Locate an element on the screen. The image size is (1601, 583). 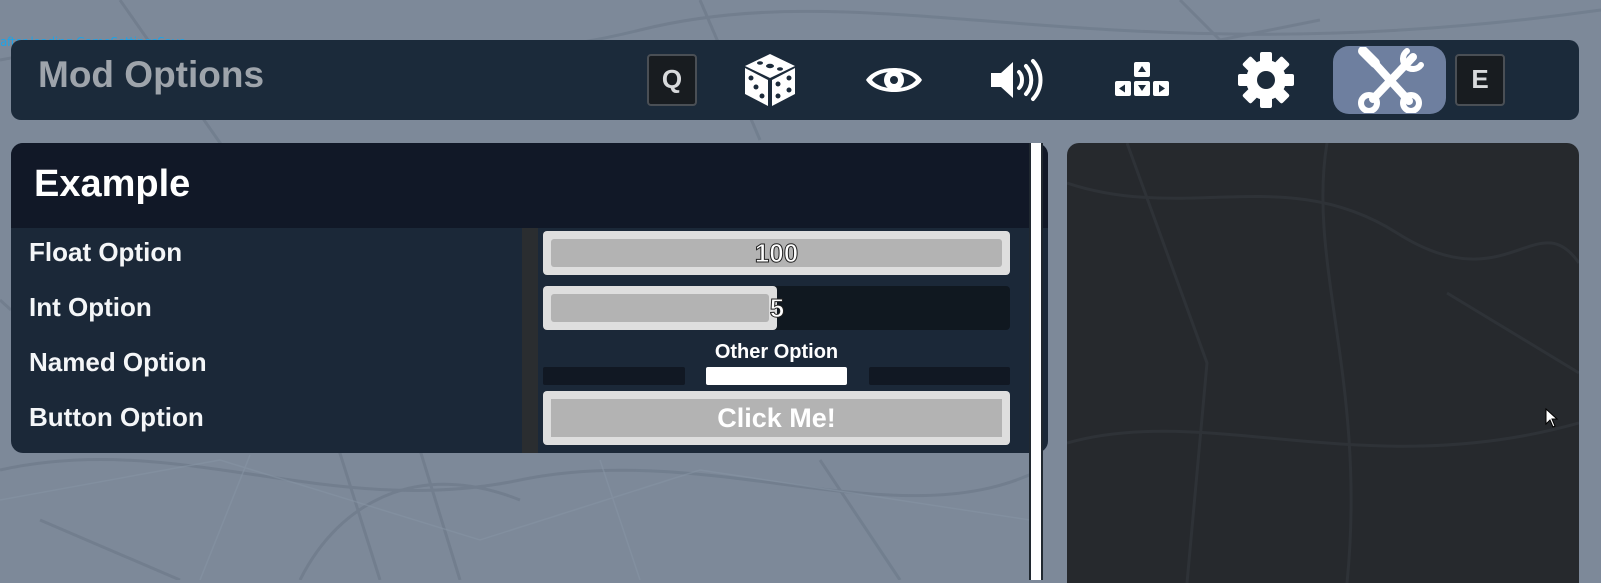
tab-dice is located at coordinates (769, 80).